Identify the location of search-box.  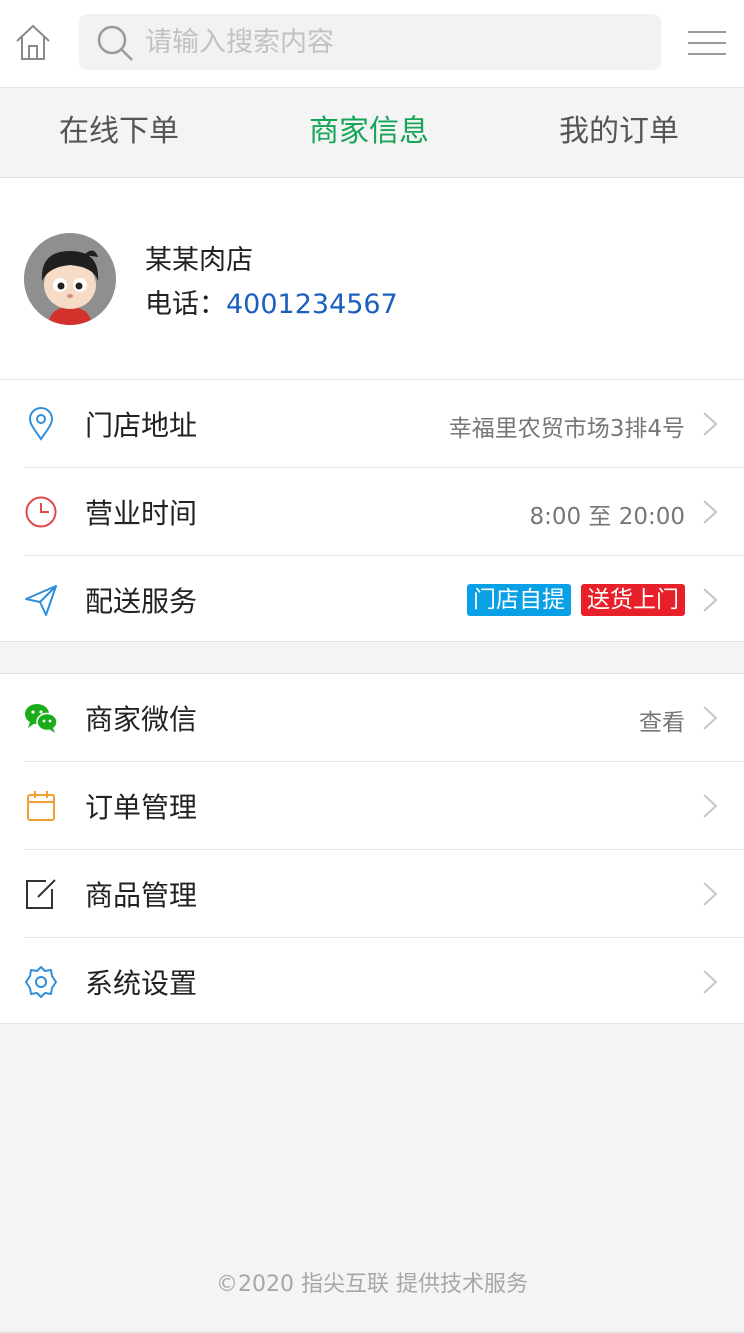
(370, 42).